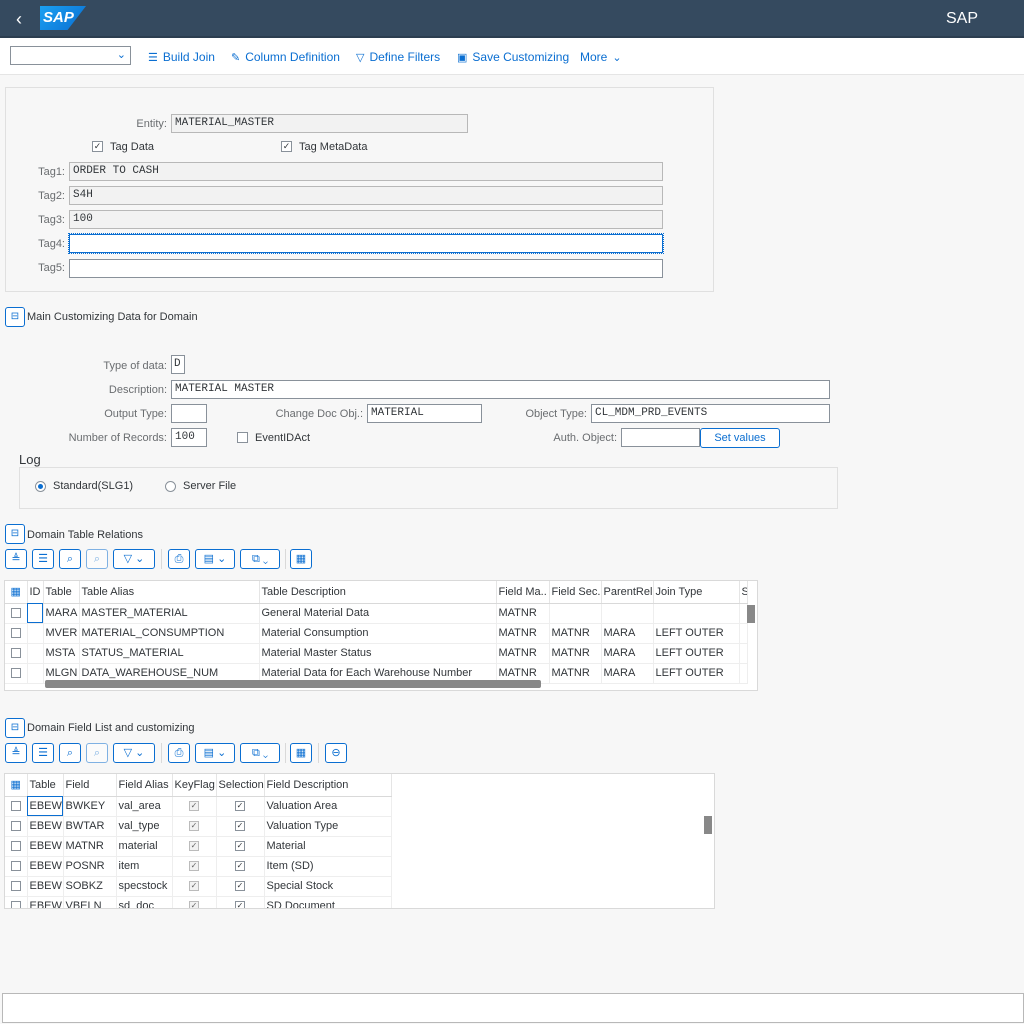  I want to click on field-alias-cell: material, so click(144, 846).